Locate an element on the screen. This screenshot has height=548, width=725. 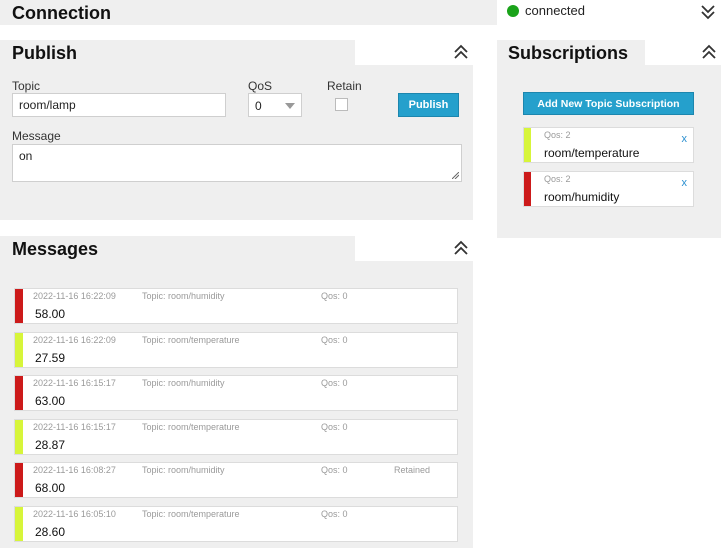
message-payload: 58.00 is located at coordinates (50, 314).